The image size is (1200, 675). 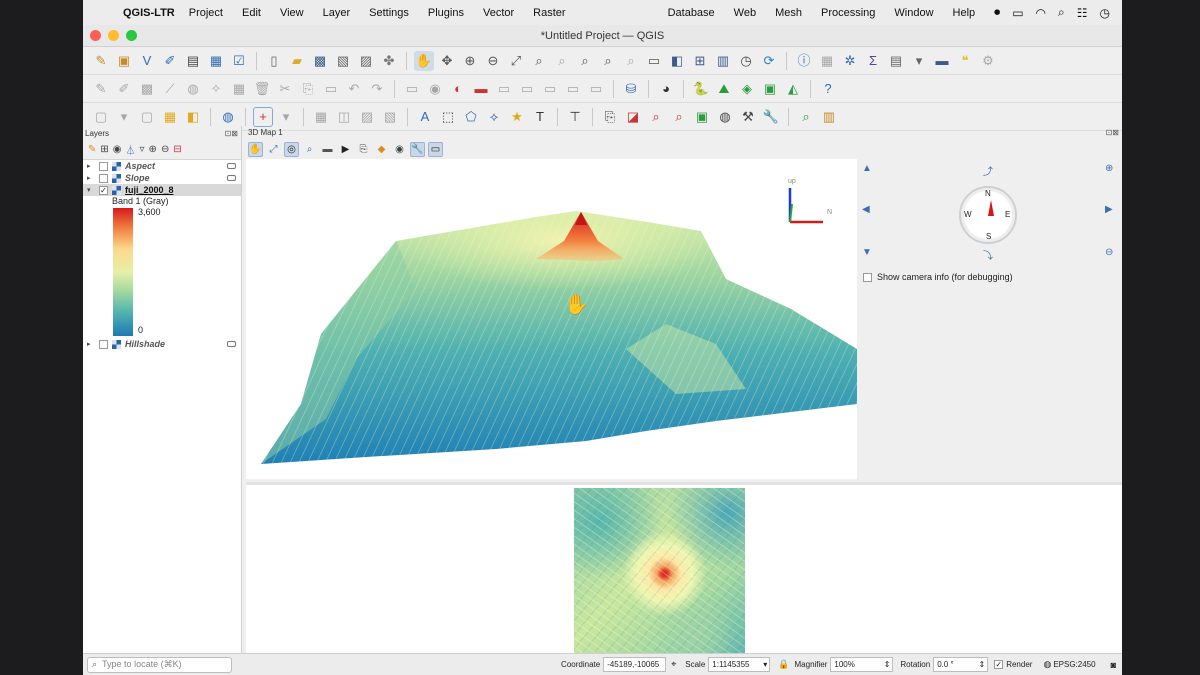 I want to click on menu-vector: Vector, so click(x=498, y=13).